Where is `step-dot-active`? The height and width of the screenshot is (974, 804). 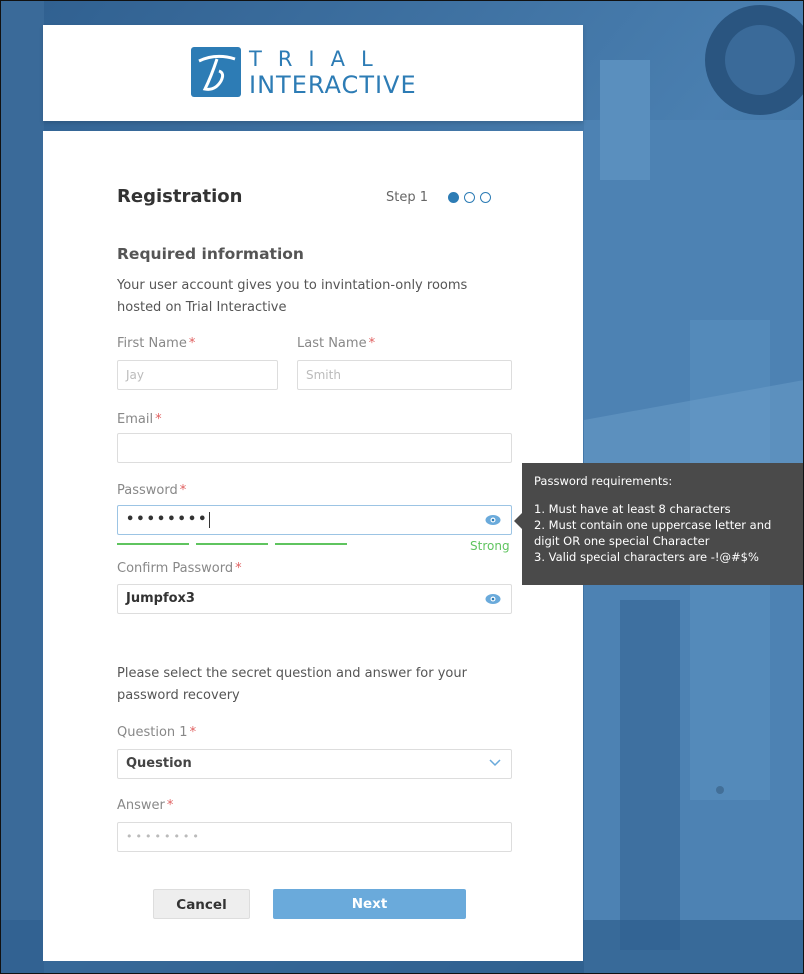 step-dot-active is located at coordinates (453, 197).